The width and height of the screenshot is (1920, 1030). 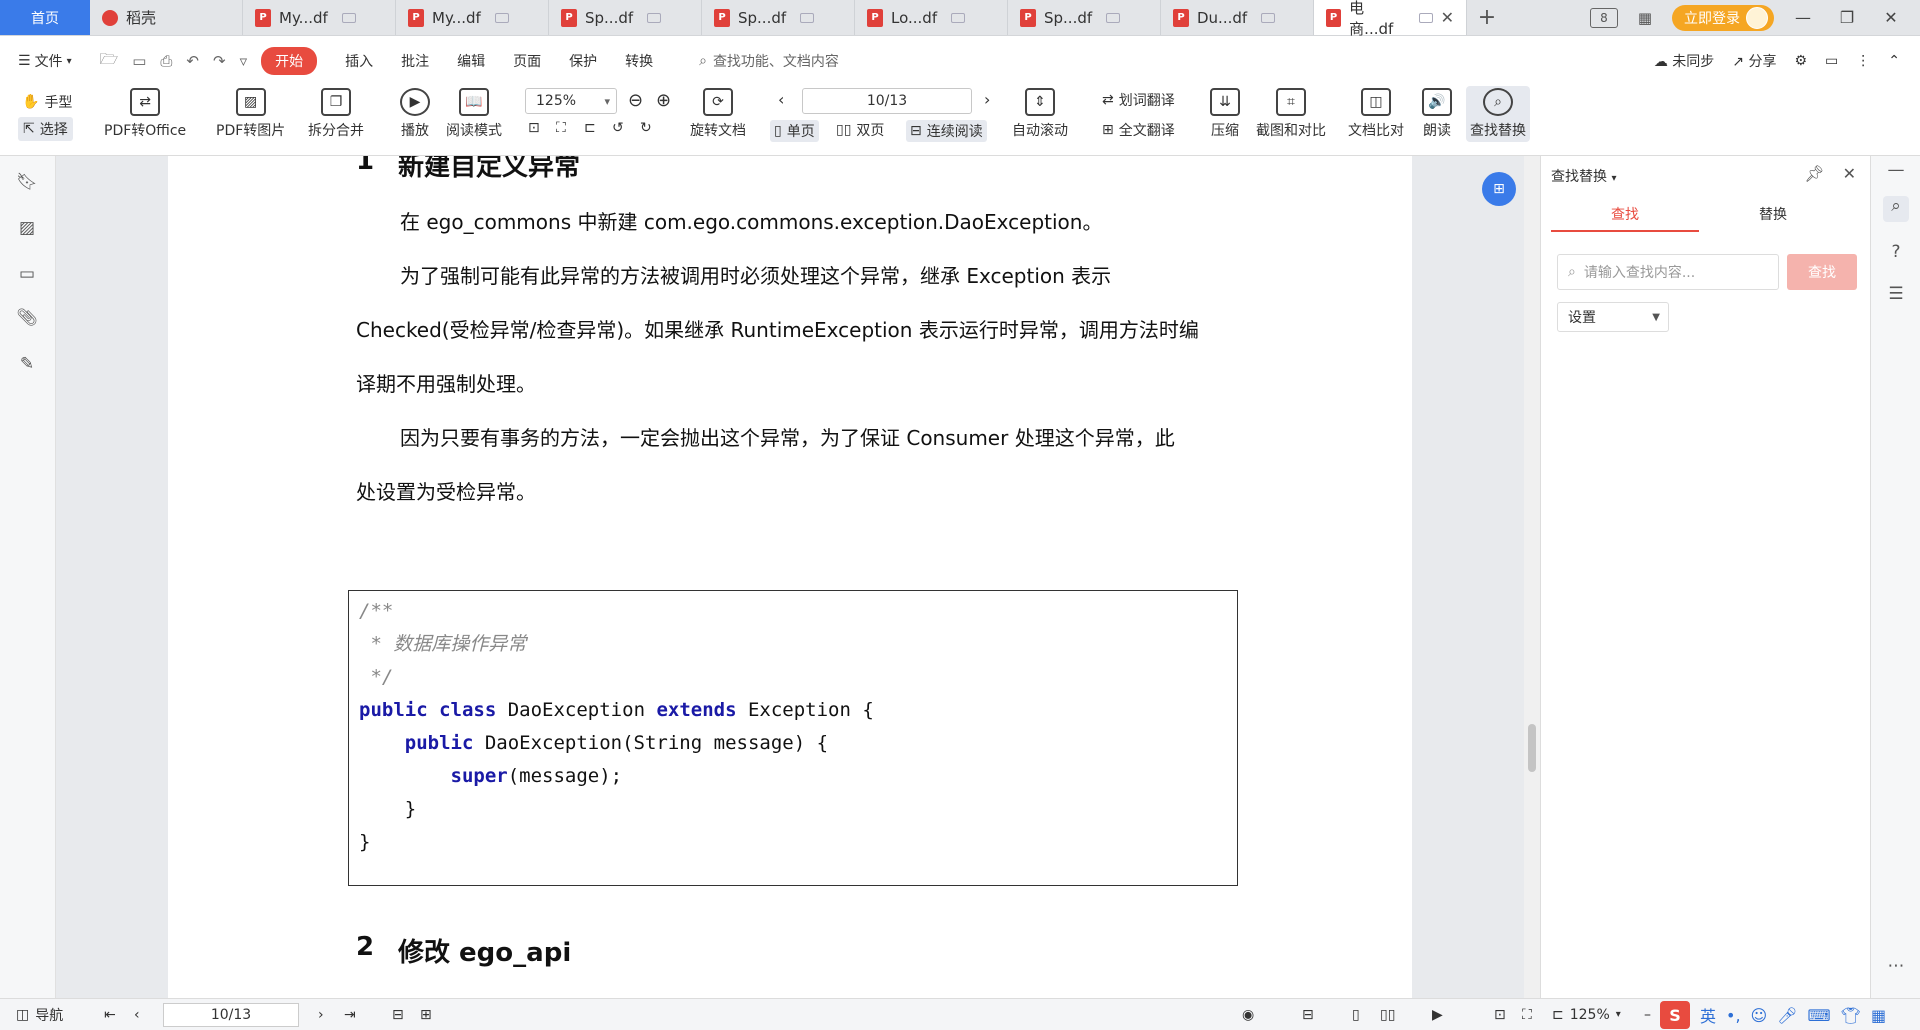 I want to click on double-page-icon: ▯▯, so click(x=1387, y=1015).